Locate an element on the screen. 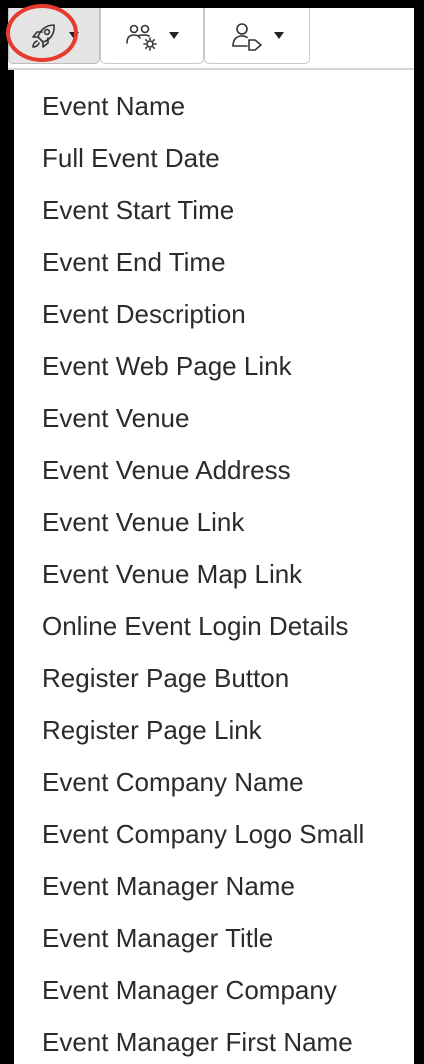 The image size is (424, 1064). menu-item-event-manager-company: Event Manager Company is located at coordinates (189, 990).